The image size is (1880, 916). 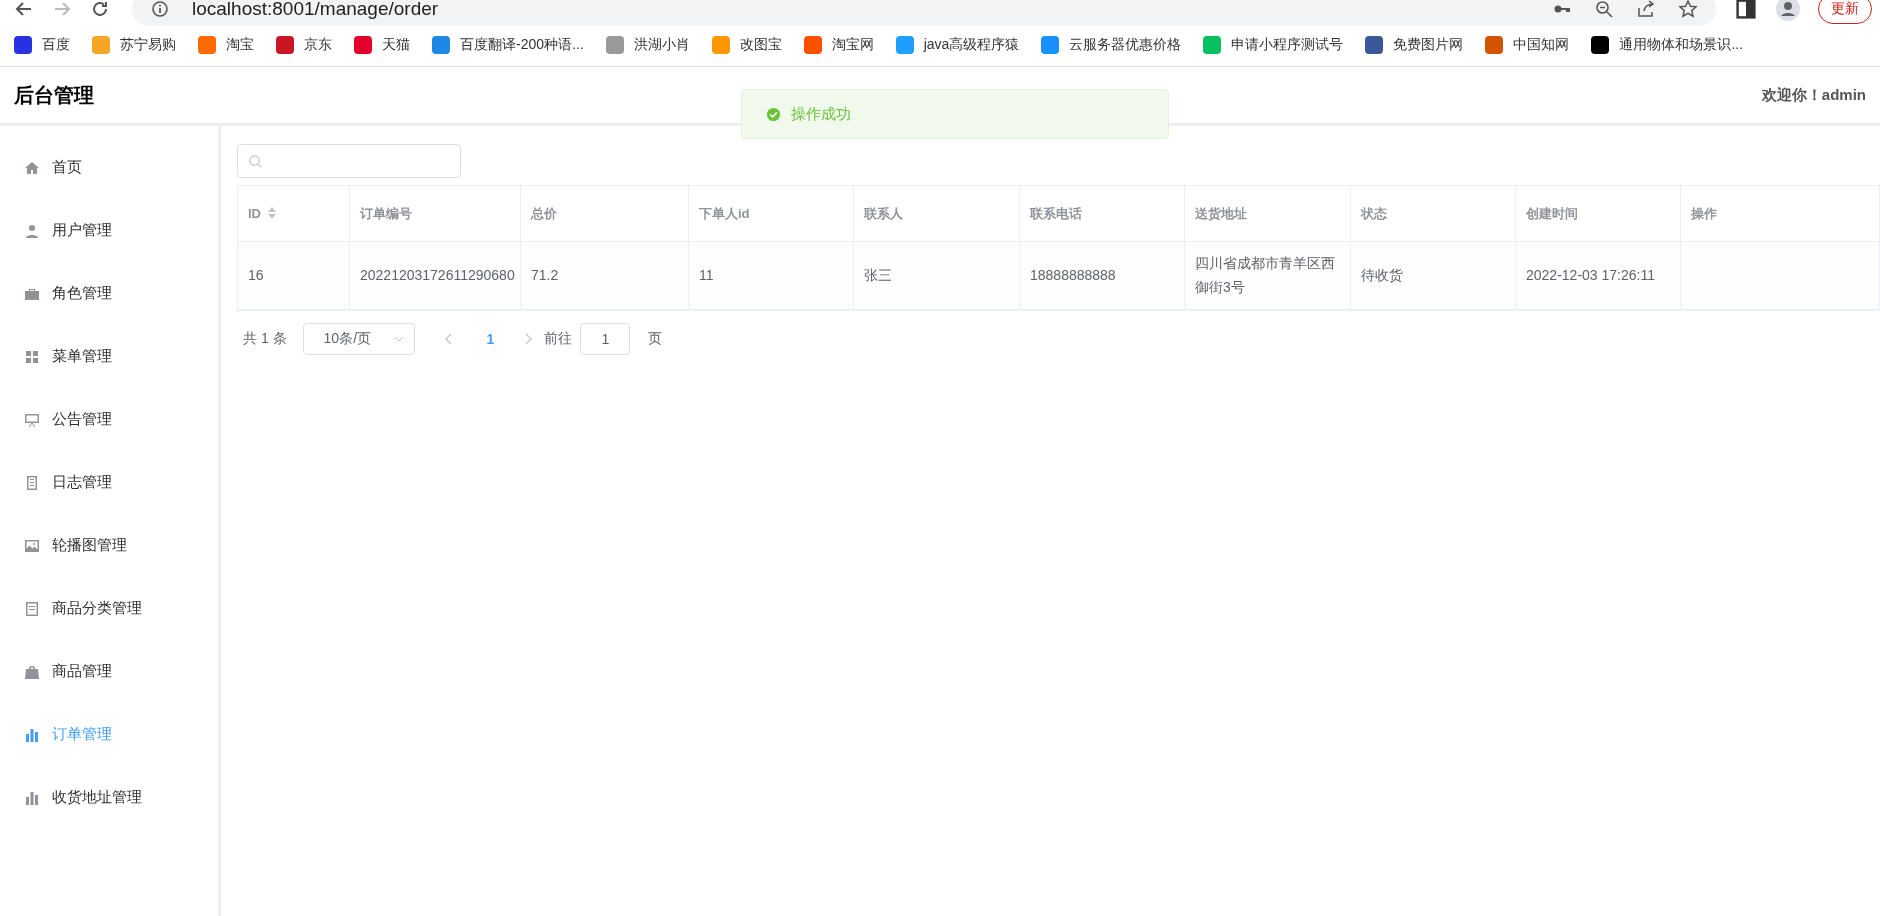 What do you see at coordinates (1646, 9) in the screenshot?
I see `share-icon` at bounding box center [1646, 9].